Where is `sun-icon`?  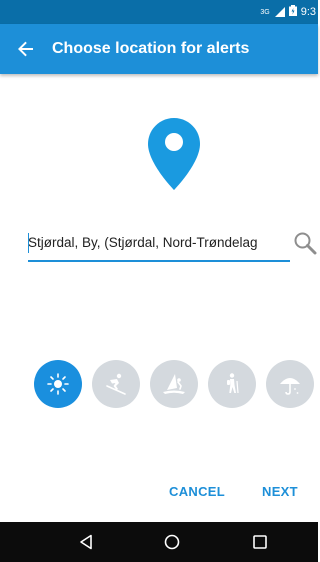
sun-icon is located at coordinates (58, 384).